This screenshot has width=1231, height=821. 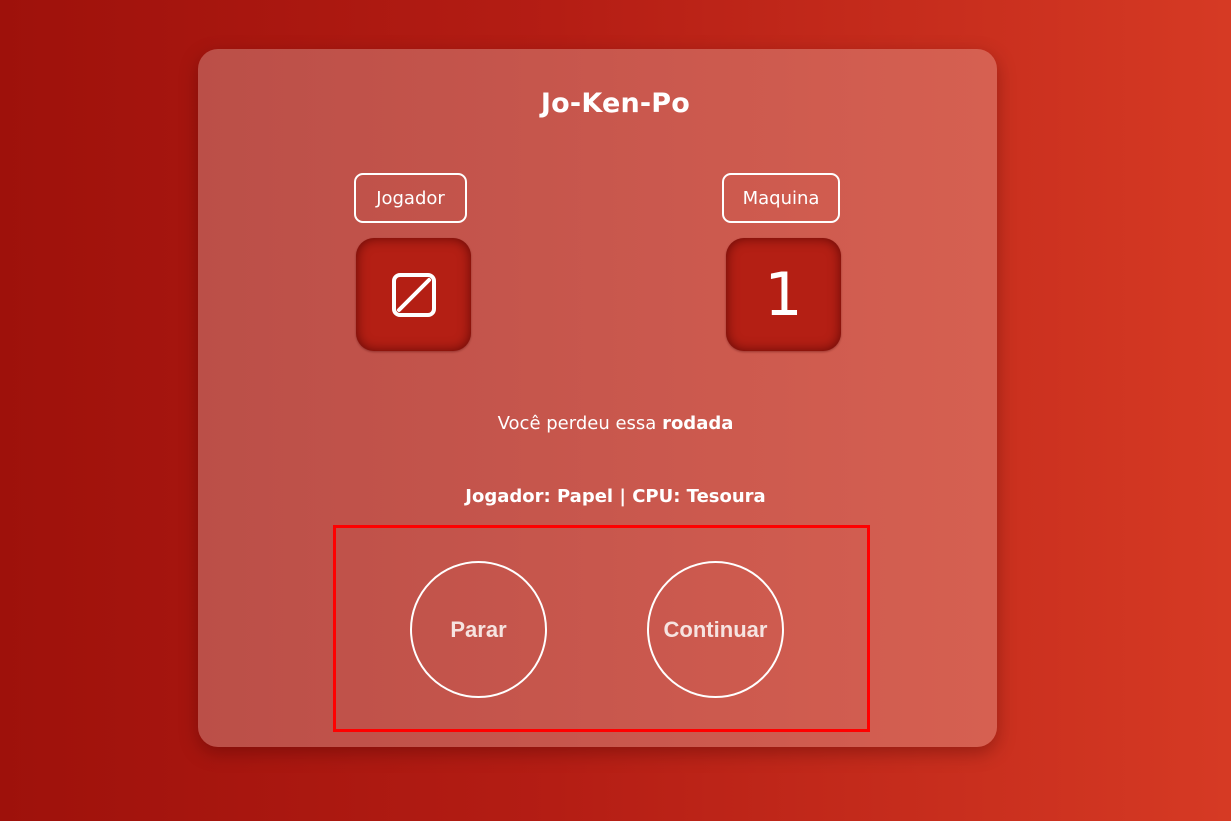 What do you see at coordinates (781, 198) in the screenshot?
I see `cpu-label: Maquina` at bounding box center [781, 198].